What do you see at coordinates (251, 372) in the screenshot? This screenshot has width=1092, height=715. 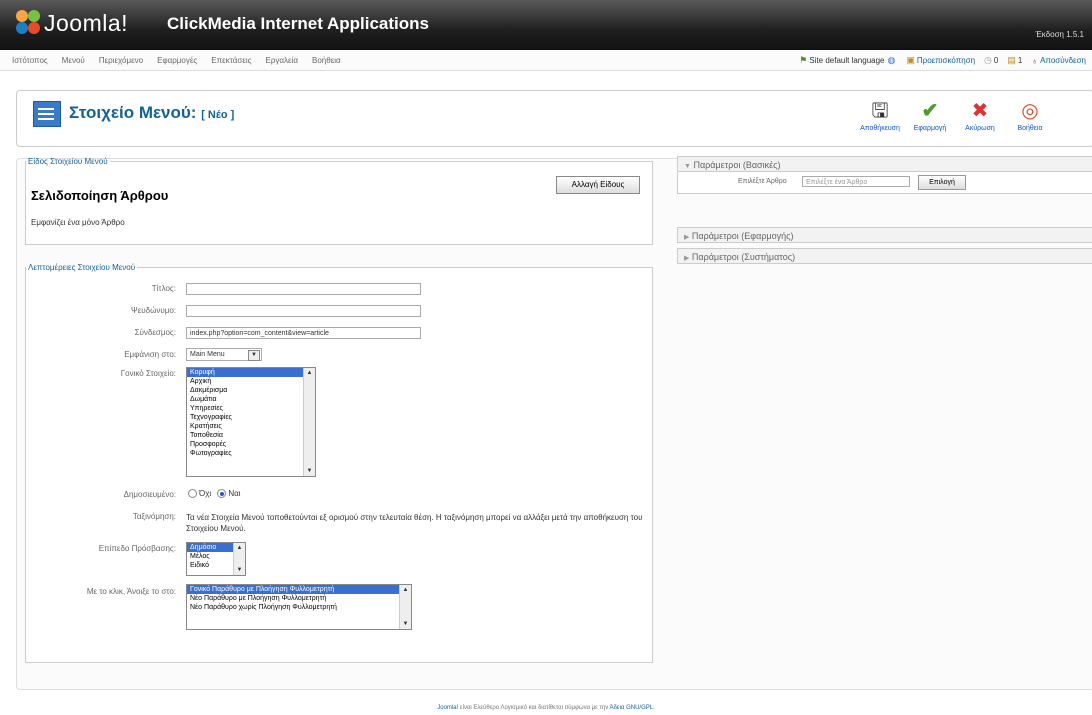 I see `list-item: Κορυφή` at bounding box center [251, 372].